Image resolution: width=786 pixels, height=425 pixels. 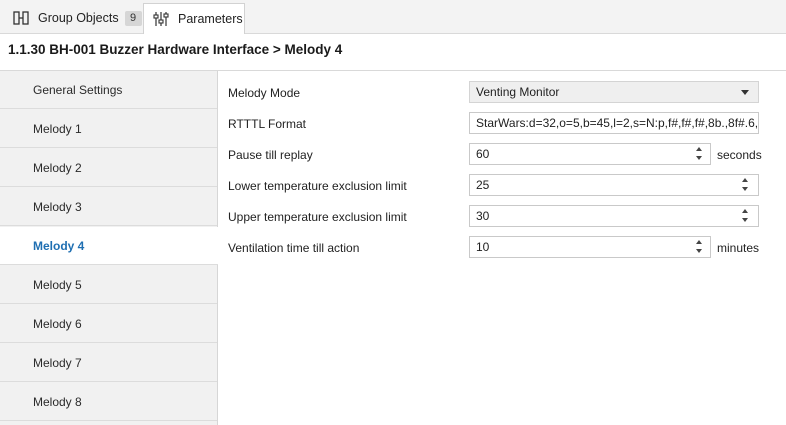 What do you see at coordinates (614, 92) in the screenshot?
I see `melody-mode-select: Venting Monitor` at bounding box center [614, 92].